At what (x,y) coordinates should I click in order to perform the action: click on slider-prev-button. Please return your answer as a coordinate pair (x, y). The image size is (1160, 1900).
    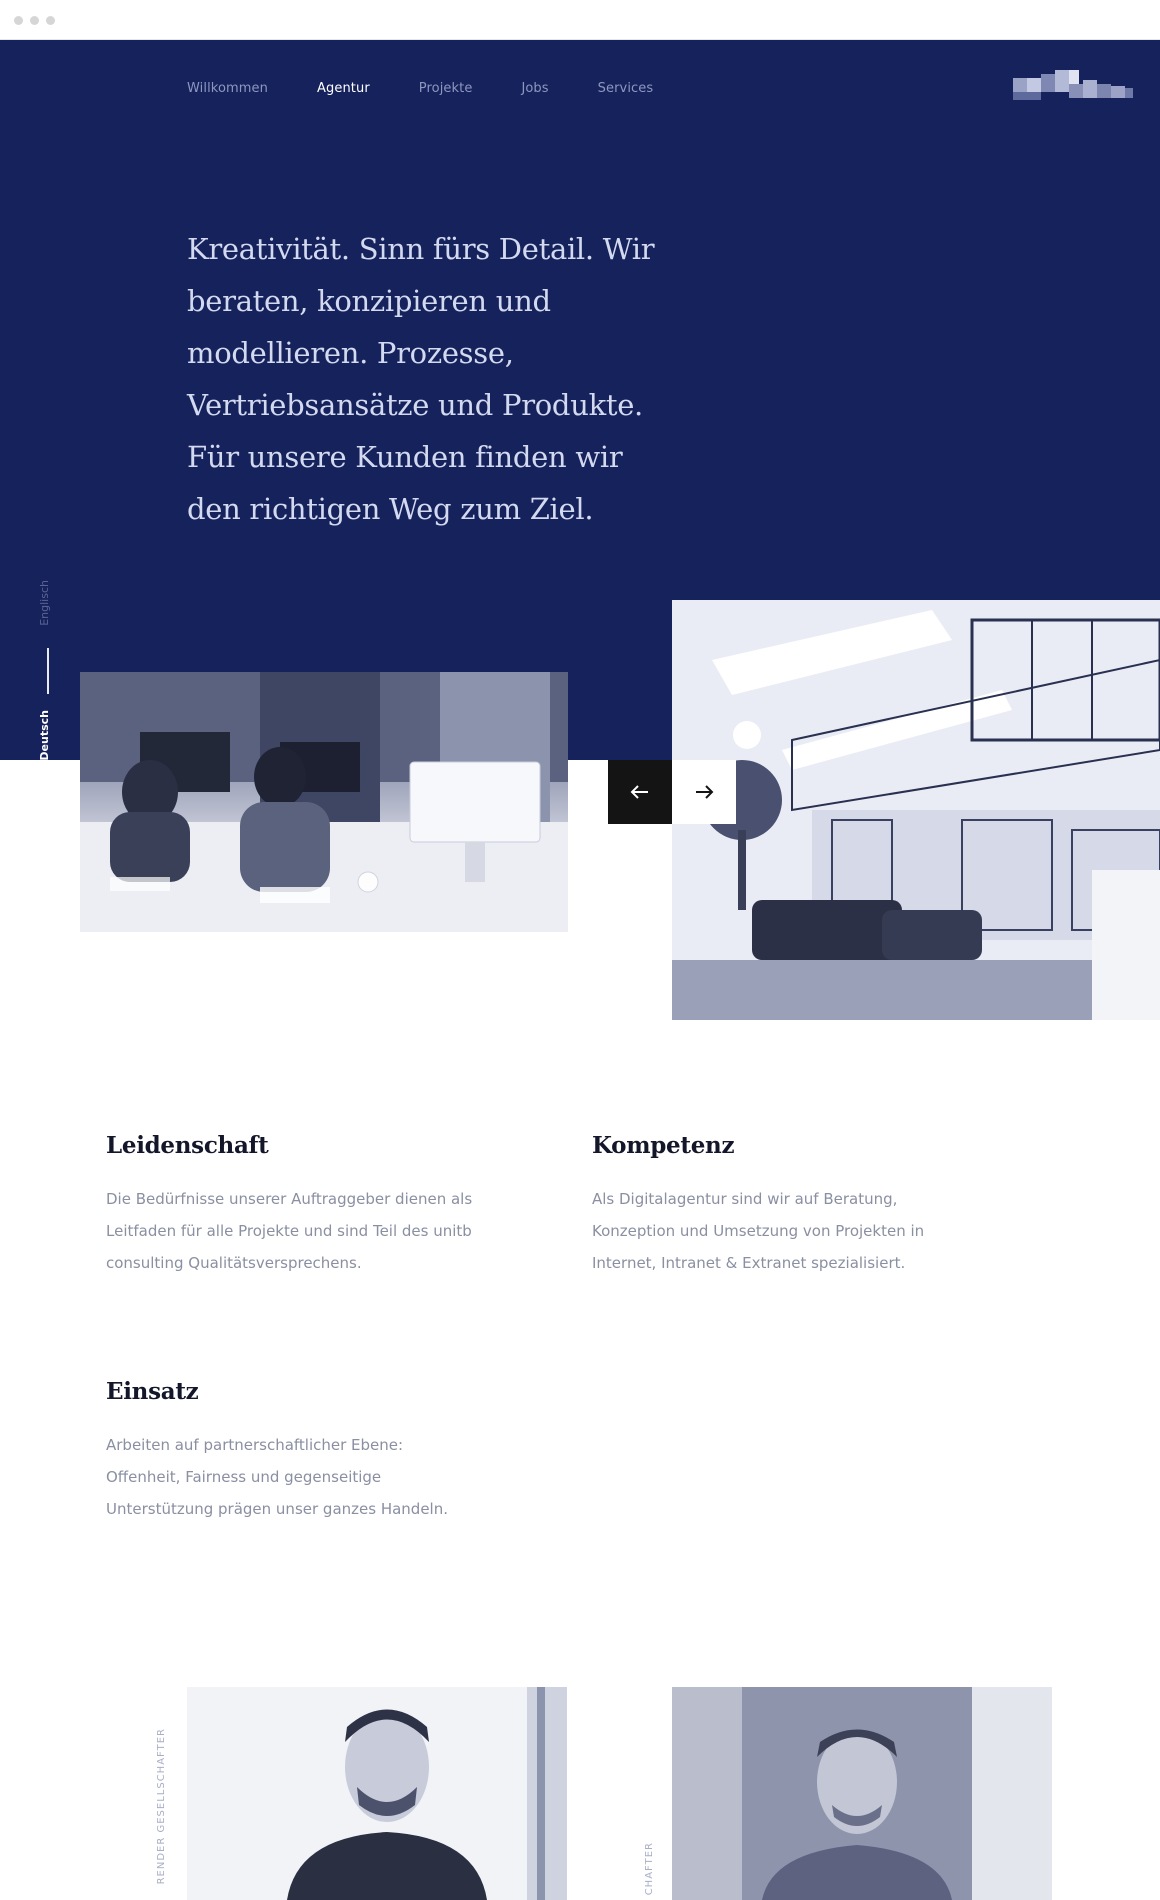
    Looking at the image, I should click on (640, 792).